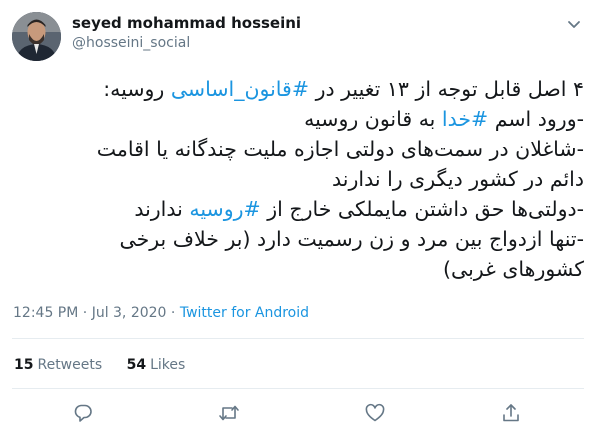 The image size is (596, 436). Describe the element at coordinates (465, 119) in the screenshot. I see `hashtag-link: #خدا` at that location.